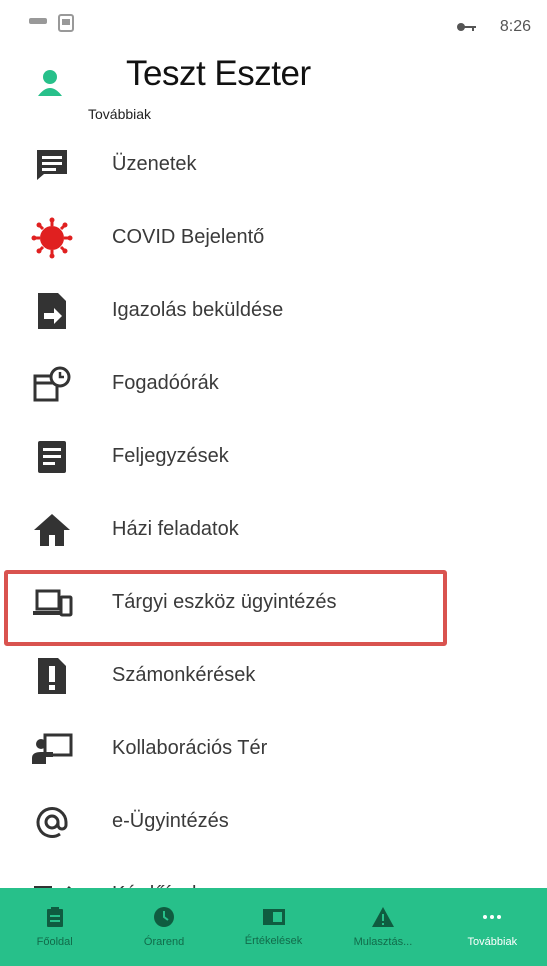 Image resolution: width=547 pixels, height=966 pixels. Describe the element at coordinates (175, 529) in the screenshot. I see `menu-item-label: Házi feladatok` at that location.